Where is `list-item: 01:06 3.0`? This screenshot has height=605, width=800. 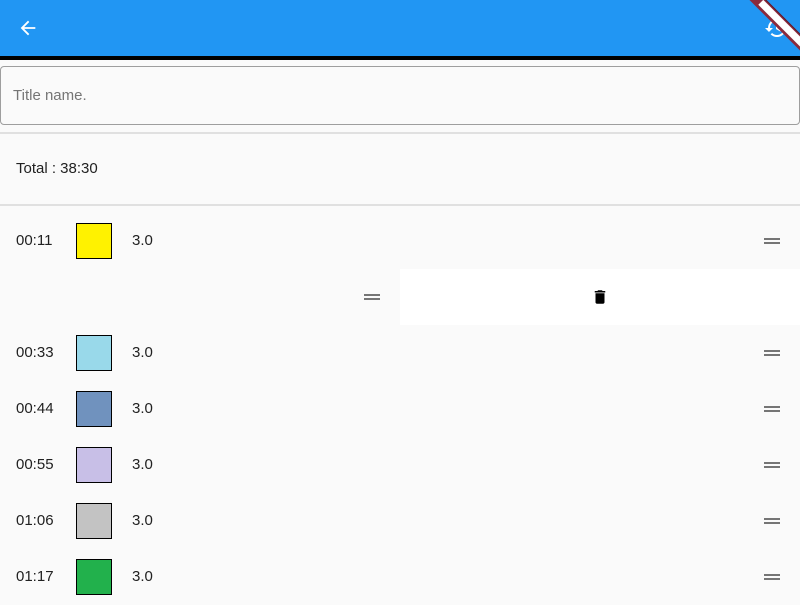
list-item: 01:06 3.0 is located at coordinates (400, 521).